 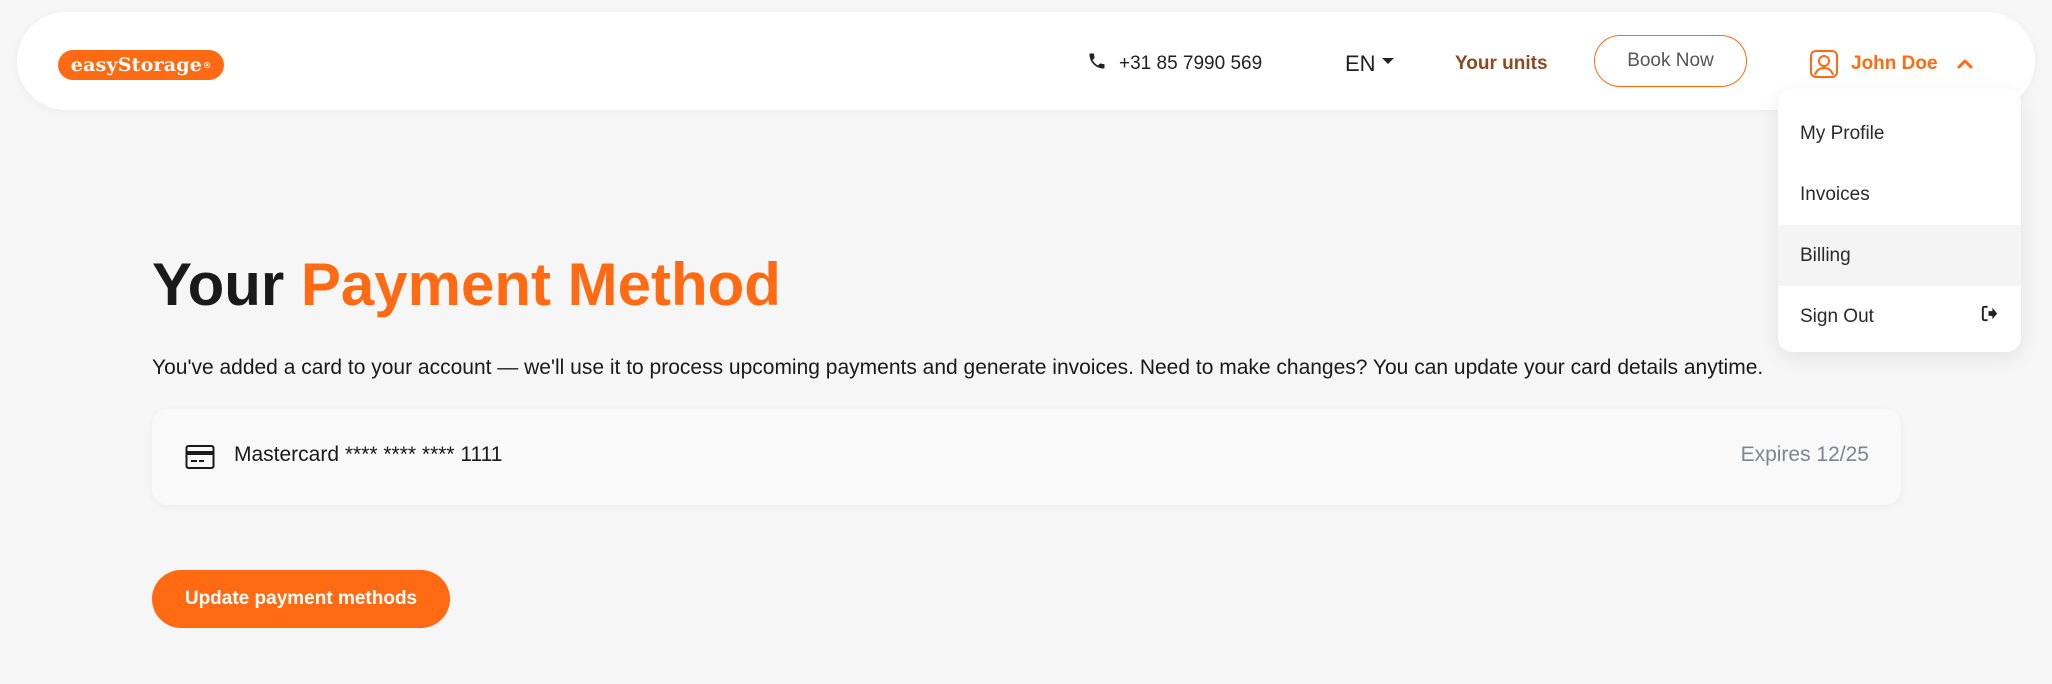 I want to click on menu-item-billing: Billing, so click(x=1899, y=255).